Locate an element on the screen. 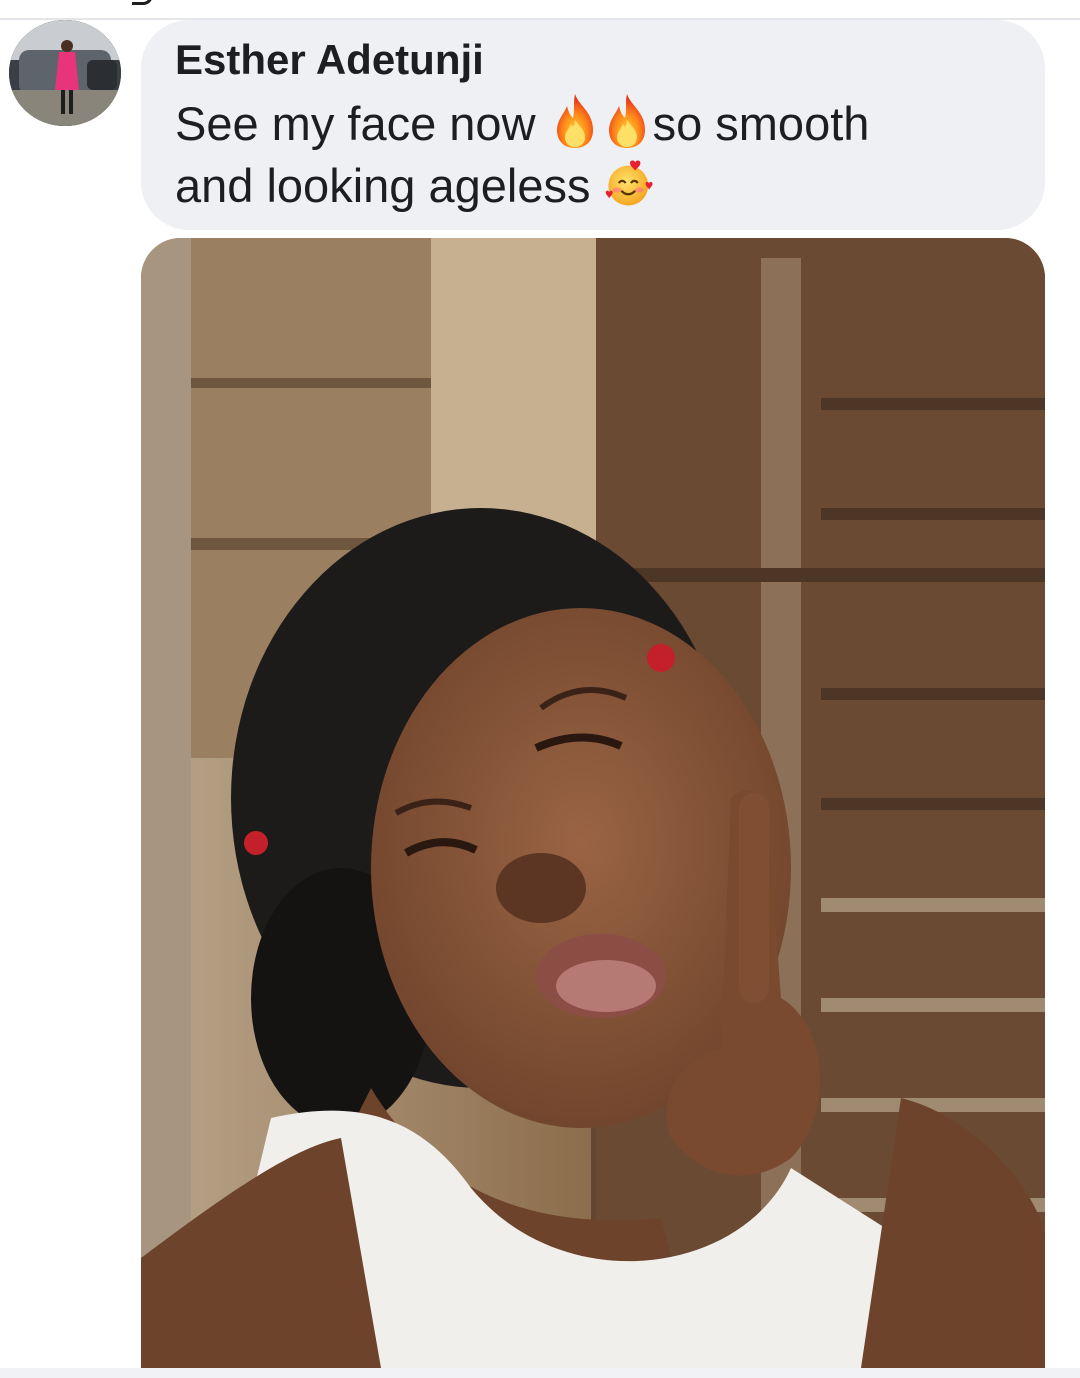  smiling-face-with-hearts-icon is located at coordinates (630, 183).